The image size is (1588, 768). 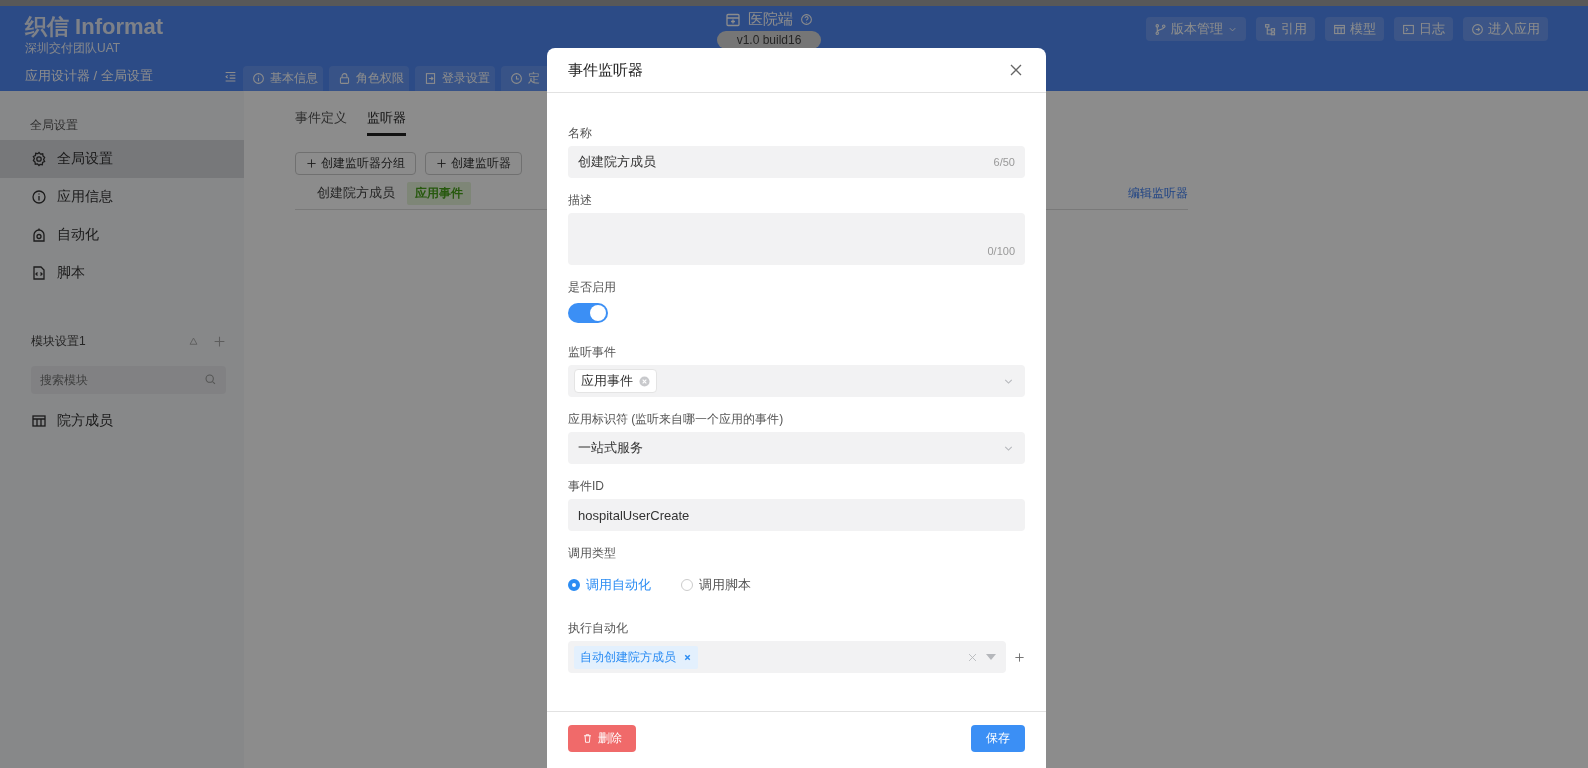 What do you see at coordinates (634, 515) in the screenshot?
I see `field-value: hospitalUserCreate` at bounding box center [634, 515].